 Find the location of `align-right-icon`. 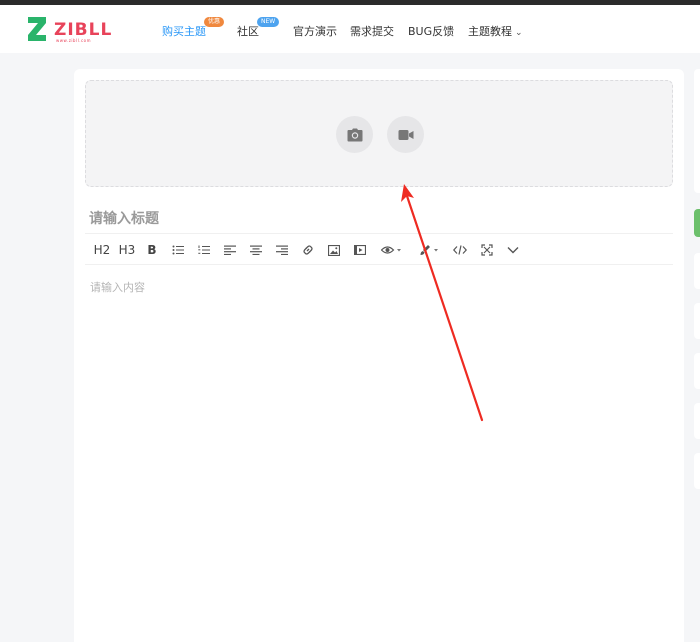

align-right-icon is located at coordinates (282, 250).